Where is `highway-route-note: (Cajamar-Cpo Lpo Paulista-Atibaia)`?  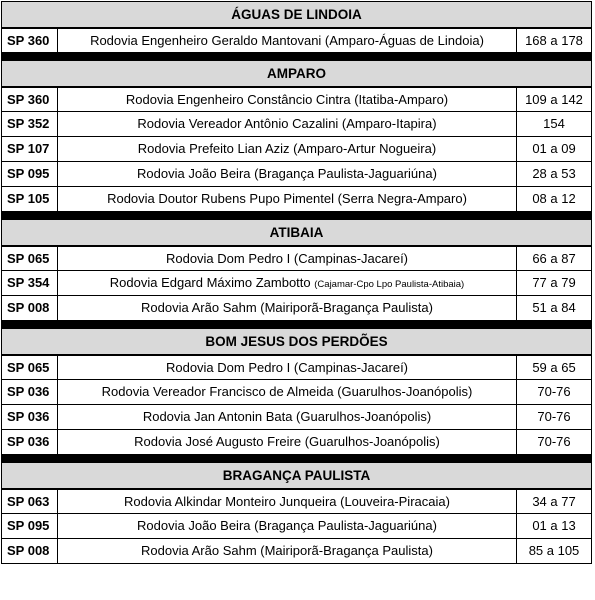 highway-route-note: (Cajamar-Cpo Lpo Paulista-Atibaia) is located at coordinates (389, 284).